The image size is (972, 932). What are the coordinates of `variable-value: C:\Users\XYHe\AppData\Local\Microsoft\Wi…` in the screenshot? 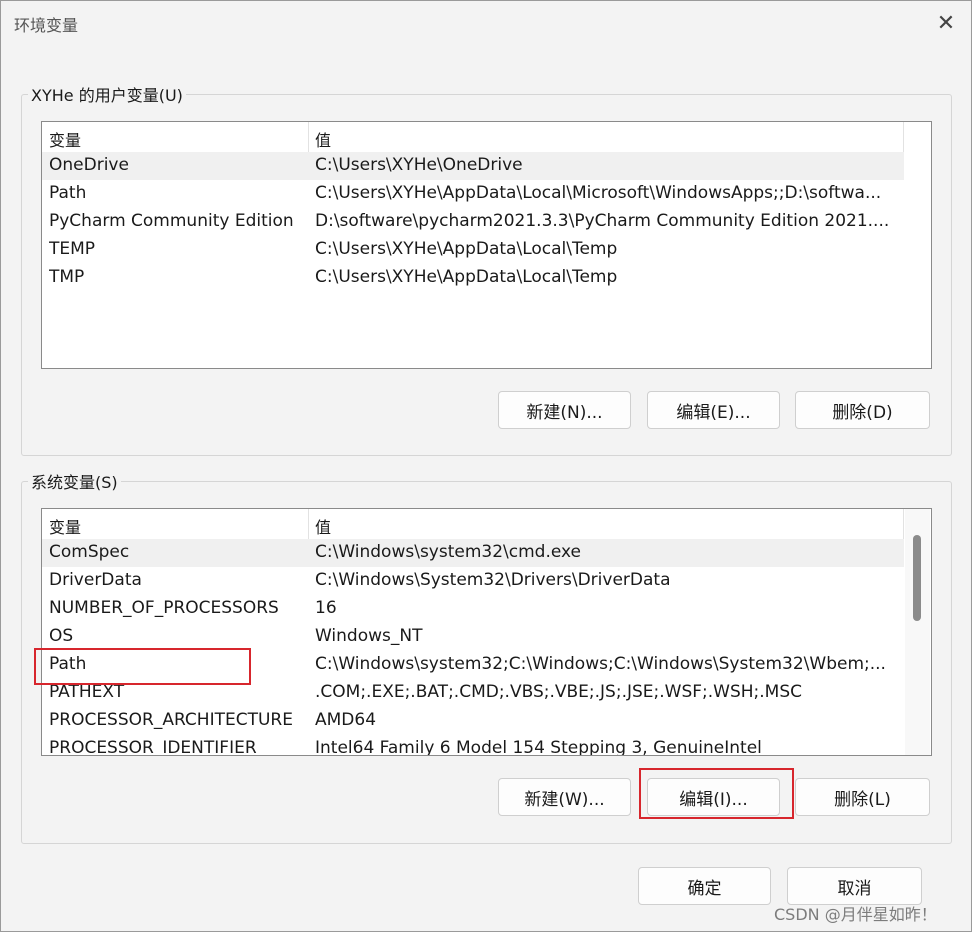 It's located at (598, 193).